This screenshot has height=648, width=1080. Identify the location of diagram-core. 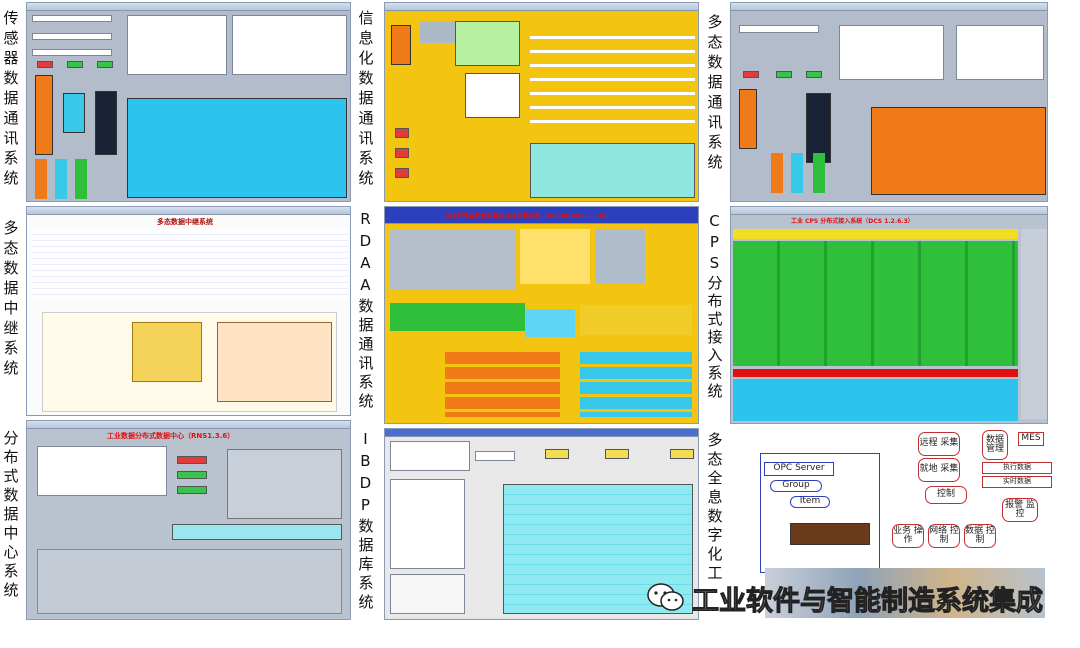
(167, 352).